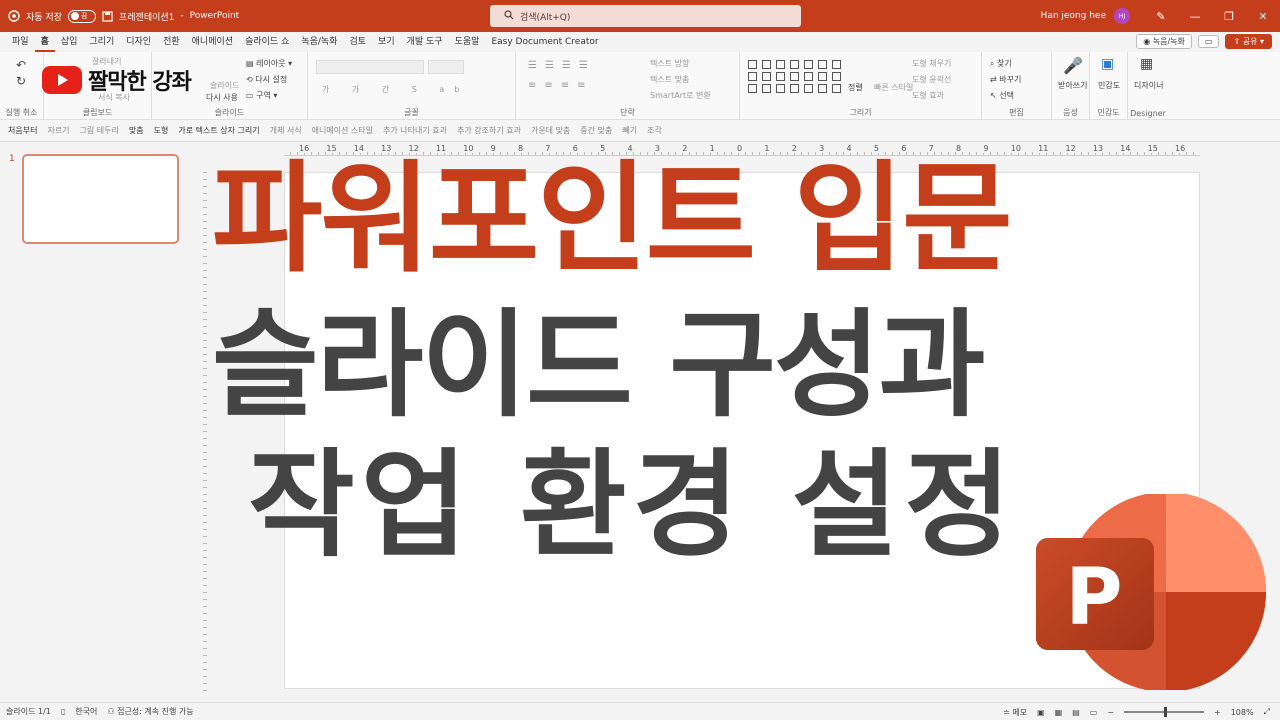  Describe the element at coordinates (562, 65) in the screenshot. I see `list-buttons: ☰☰☰☰` at that location.